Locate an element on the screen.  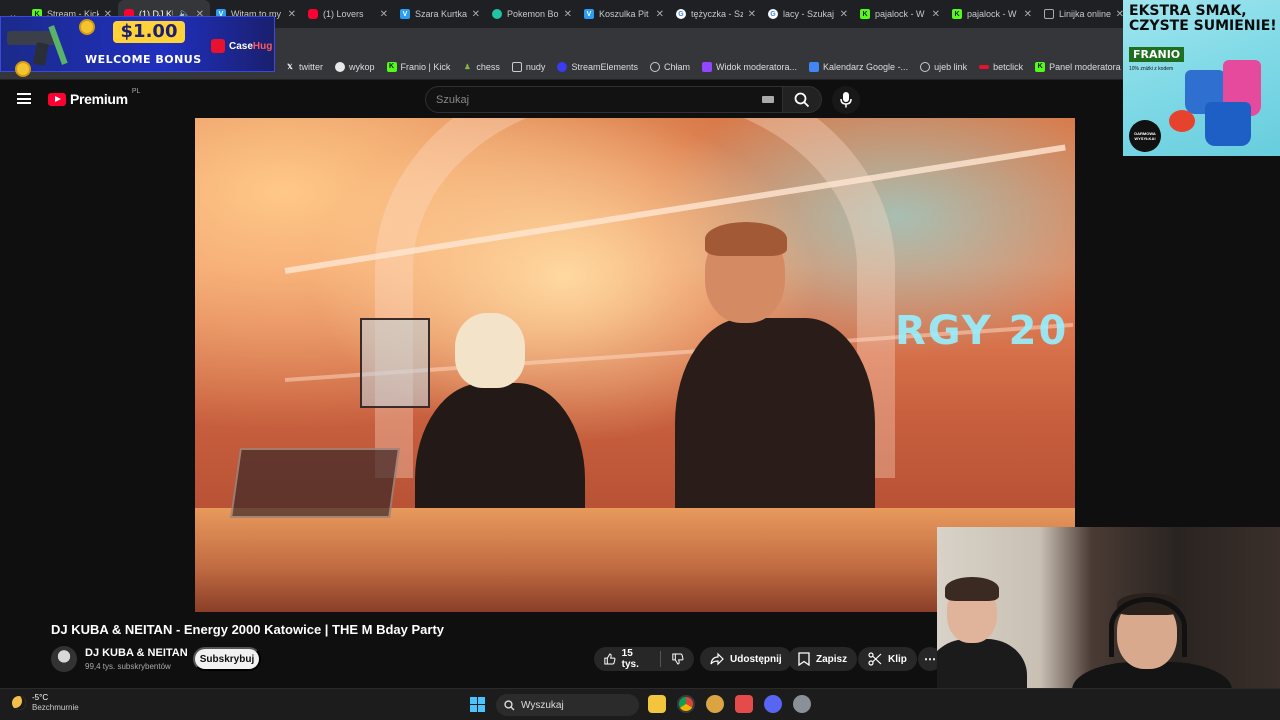
youtube-premium-logo: Premium PL is located at coordinates (94, 97).